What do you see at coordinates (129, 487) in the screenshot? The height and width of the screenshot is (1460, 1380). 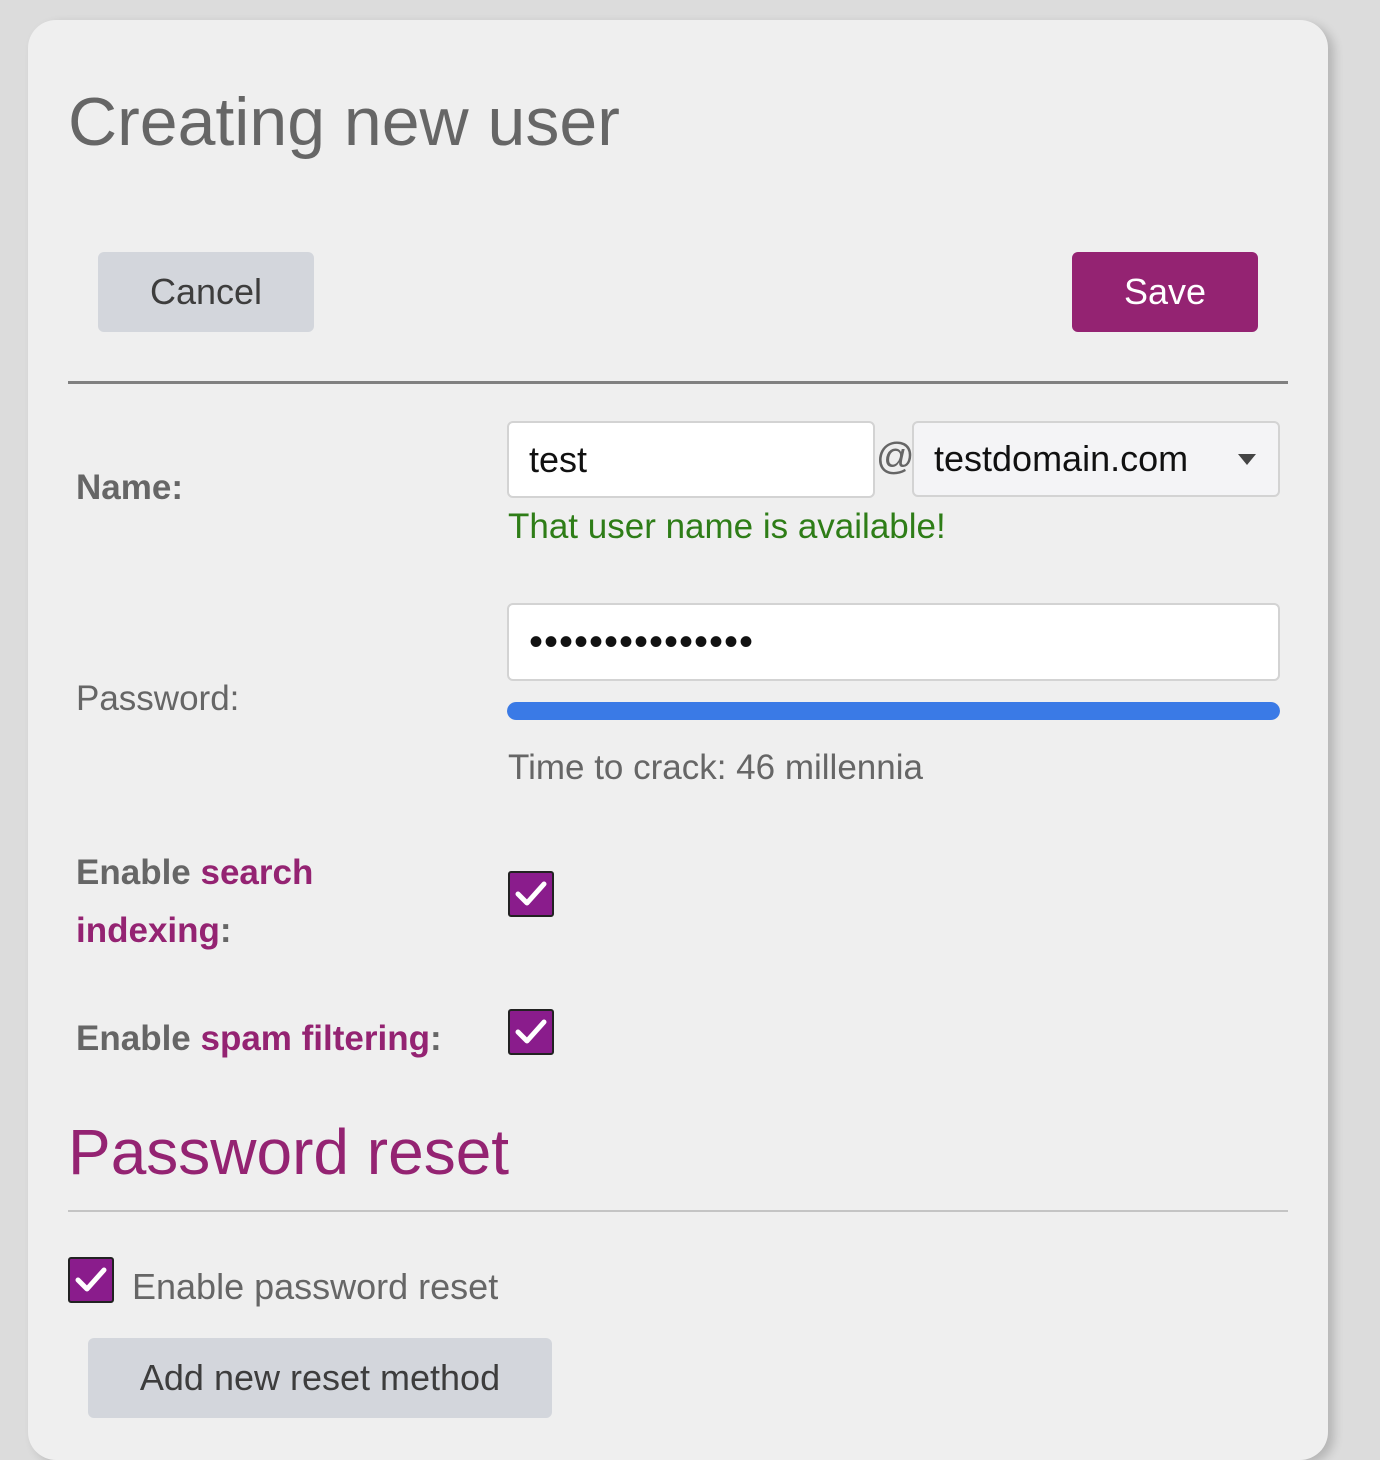 I see `name-label: Name:` at bounding box center [129, 487].